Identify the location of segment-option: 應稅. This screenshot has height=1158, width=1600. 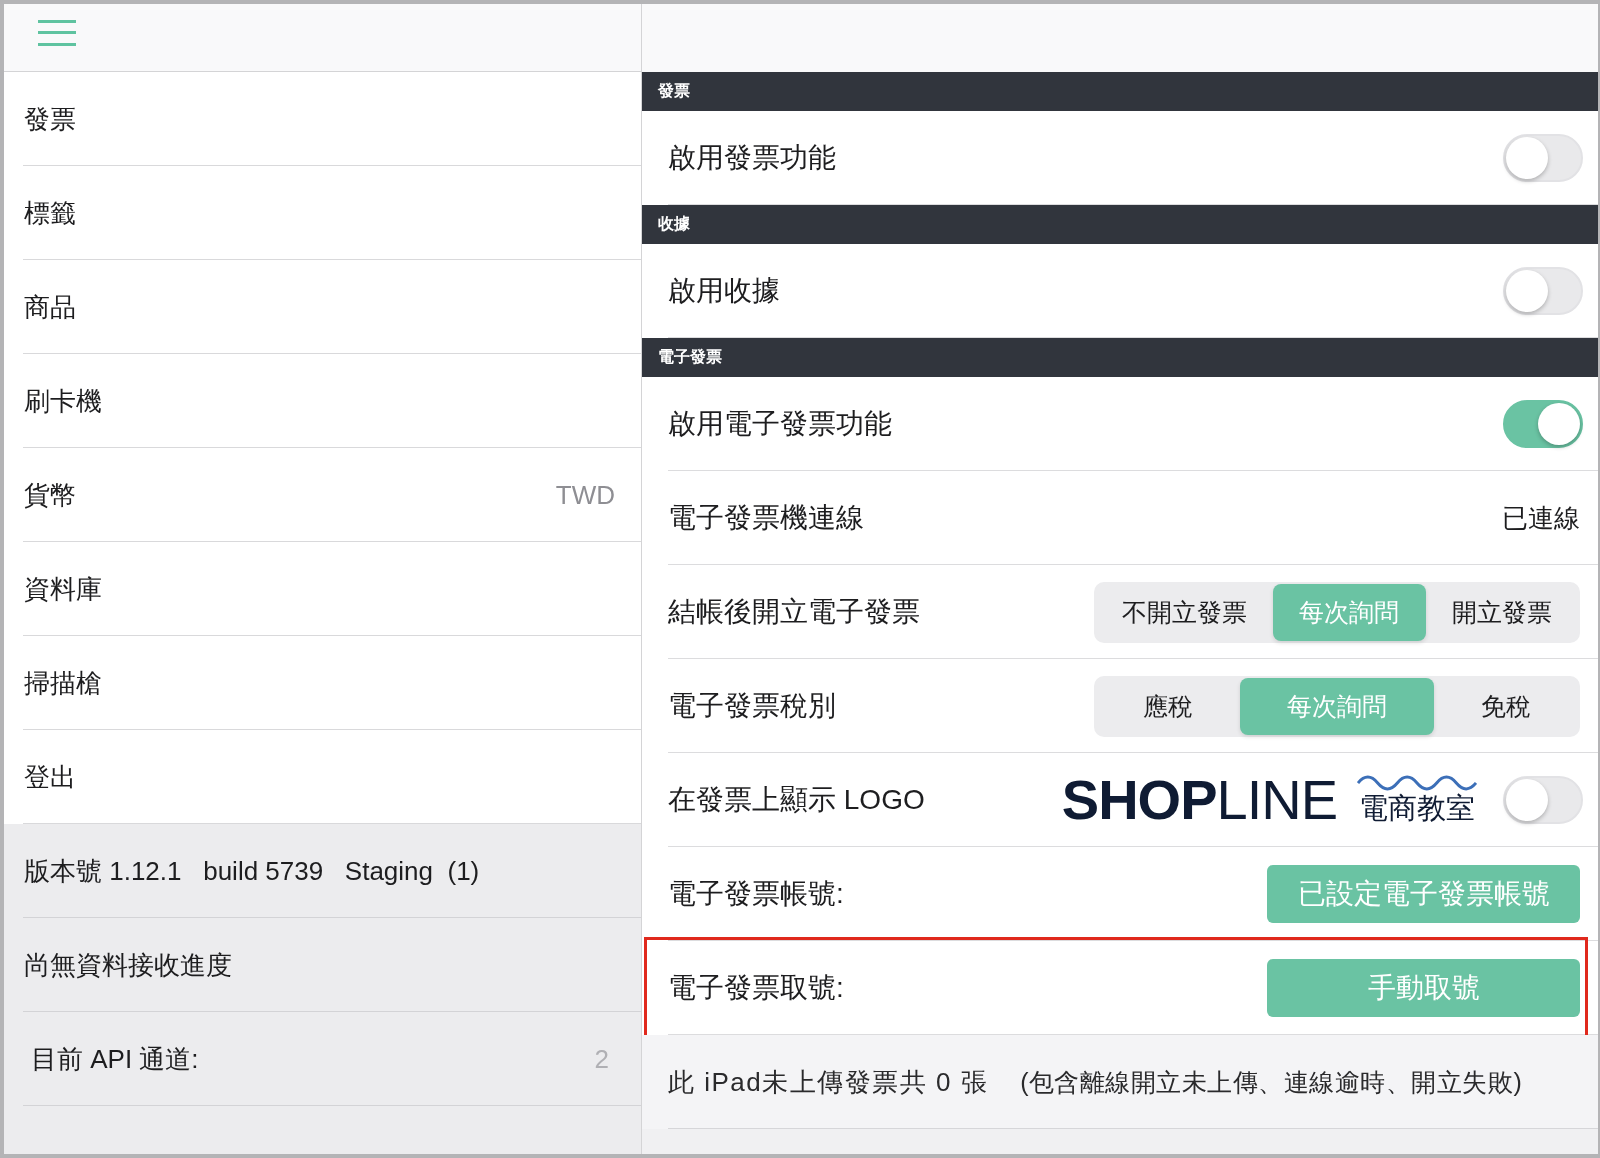
(1168, 706).